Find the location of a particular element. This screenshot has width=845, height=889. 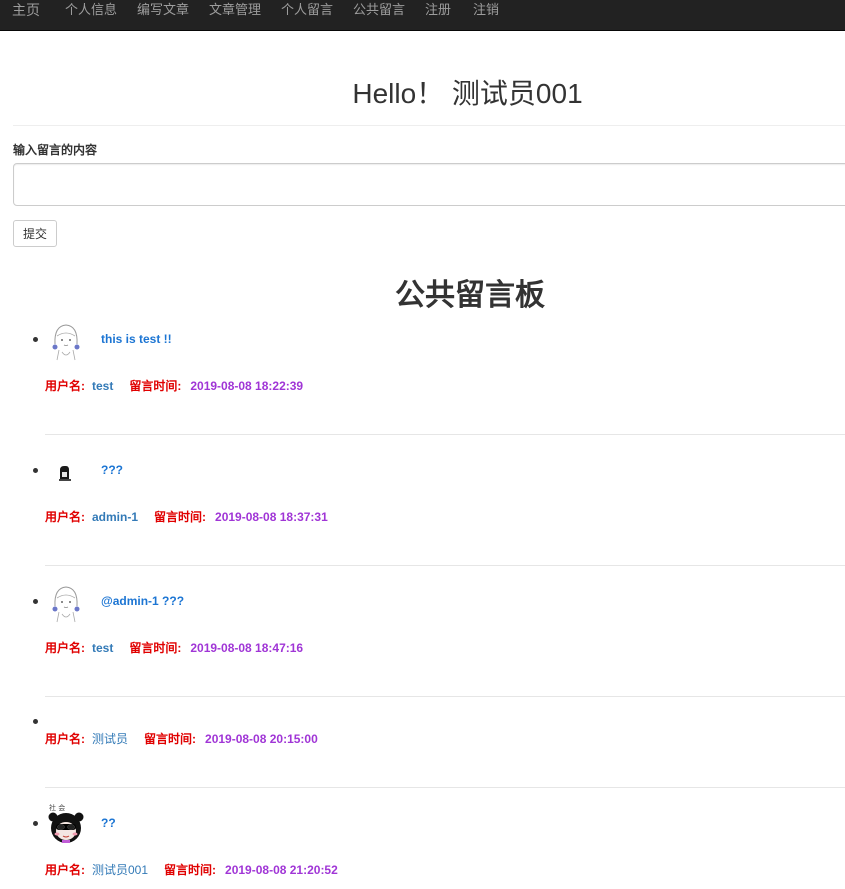

message-meta: 用户名: 测试员001 留言时间: 2019-08-08 21:20:52 is located at coordinates (191, 870).